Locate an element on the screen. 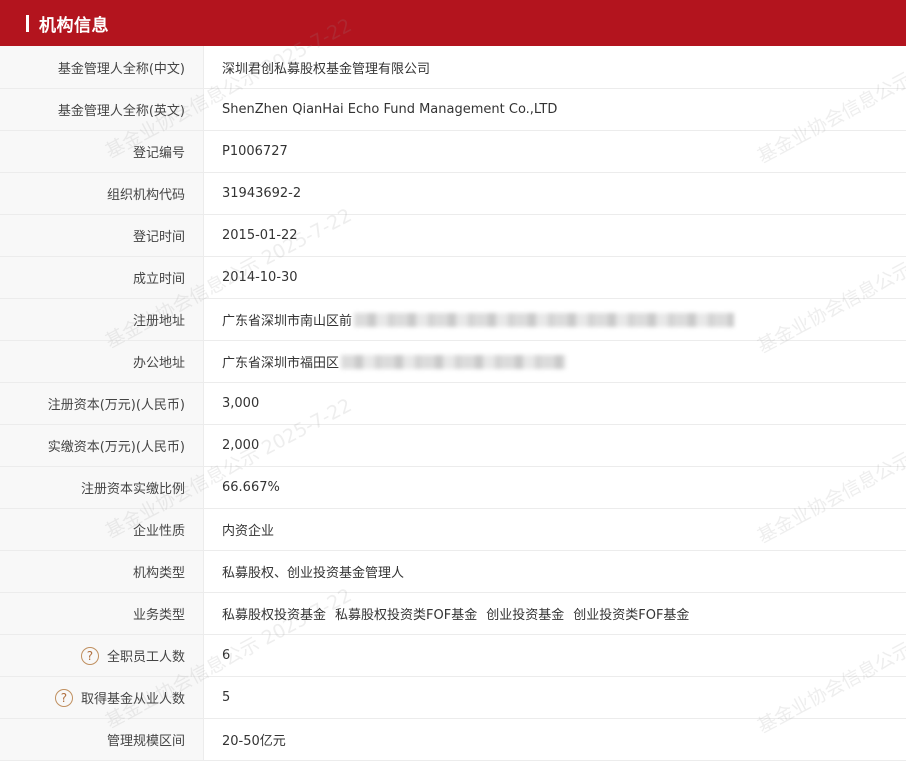 The height and width of the screenshot is (768, 906). row-label: 组织机构代码 is located at coordinates (102, 193).